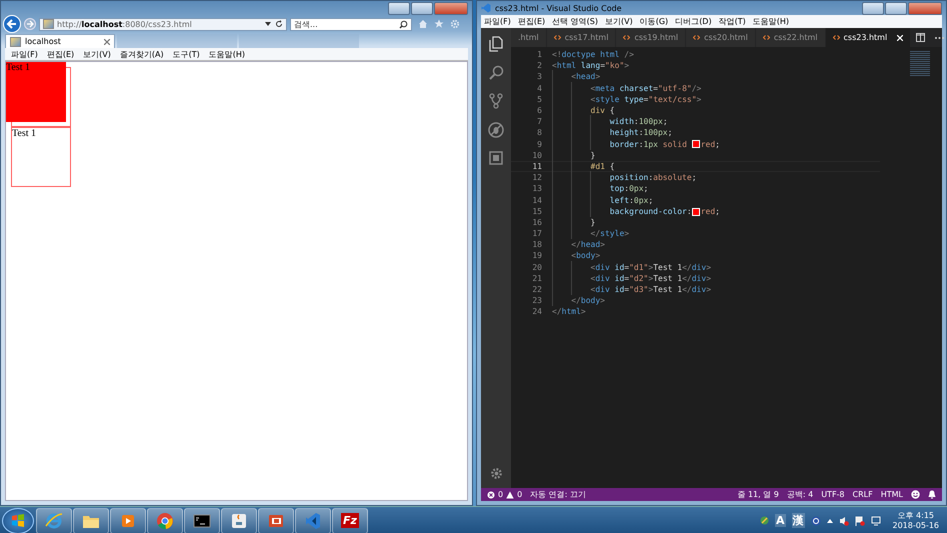 Image resolution: width=947 pixels, height=533 pixels. What do you see at coordinates (504, 494) in the screenshot?
I see `problems-indicator: 0 0` at bounding box center [504, 494].